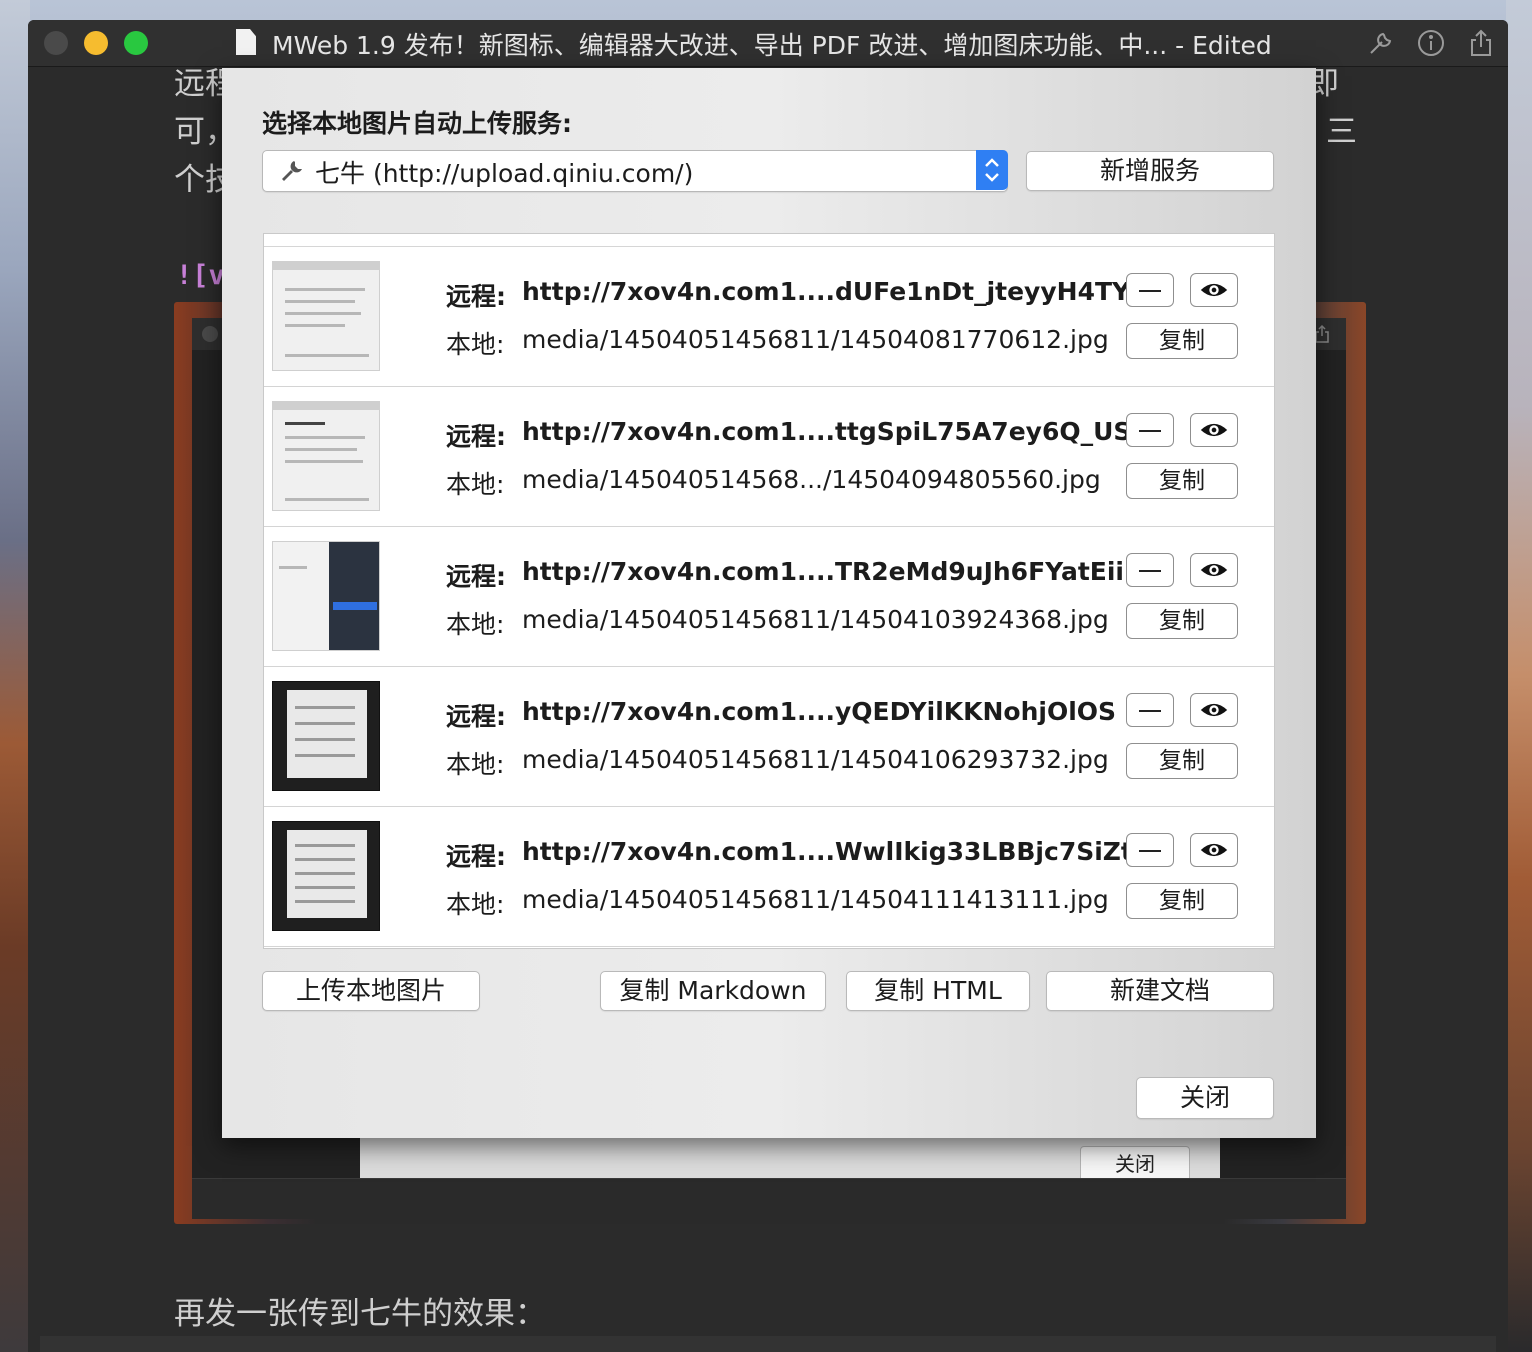 The image size is (1532, 1352). What do you see at coordinates (1160, 991) in the screenshot?
I see `new-document-button: 新建文档` at bounding box center [1160, 991].